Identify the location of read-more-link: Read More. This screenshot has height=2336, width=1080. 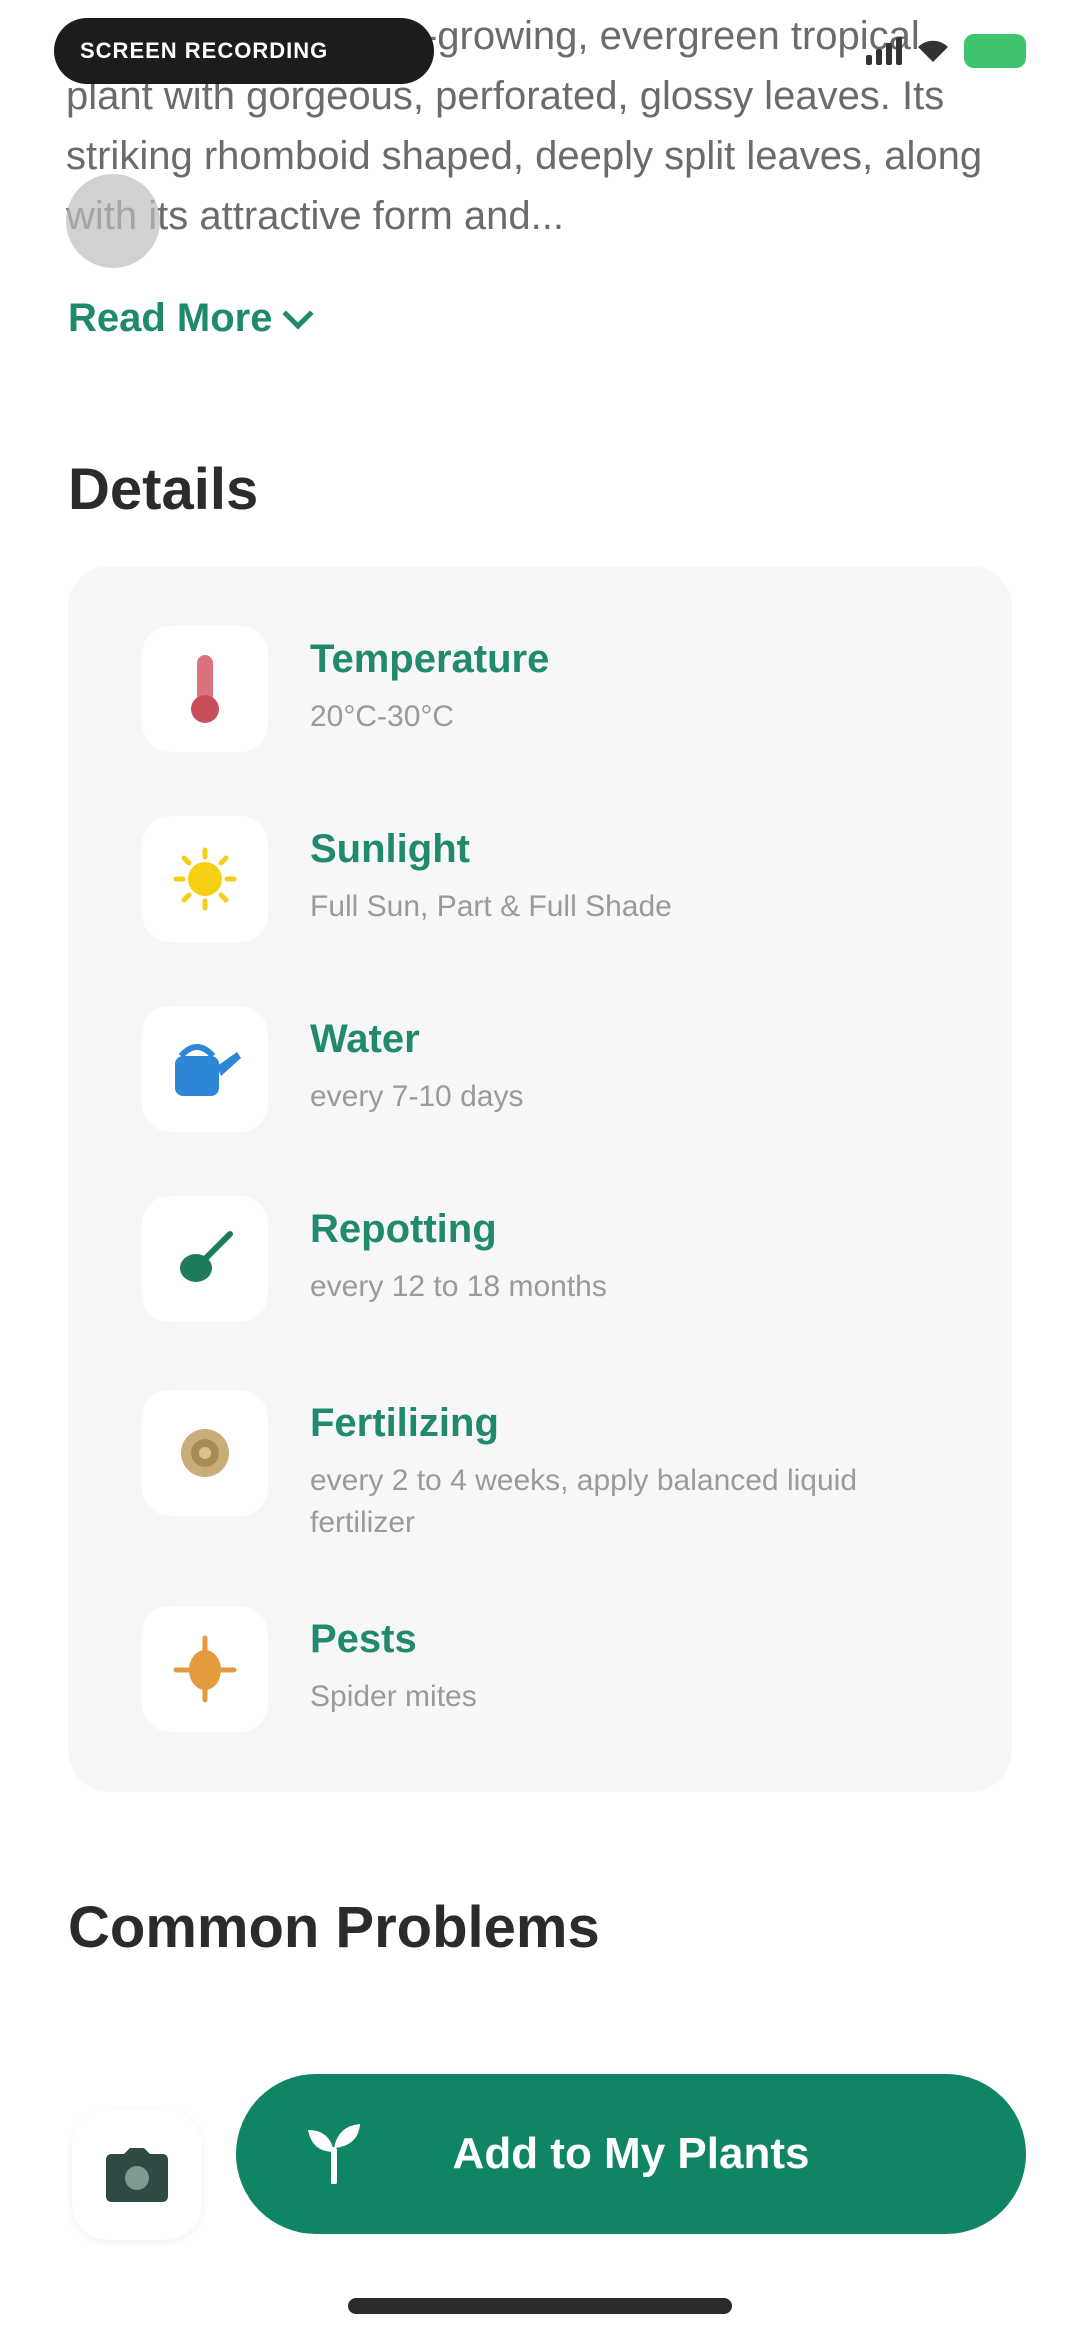
(191, 318).